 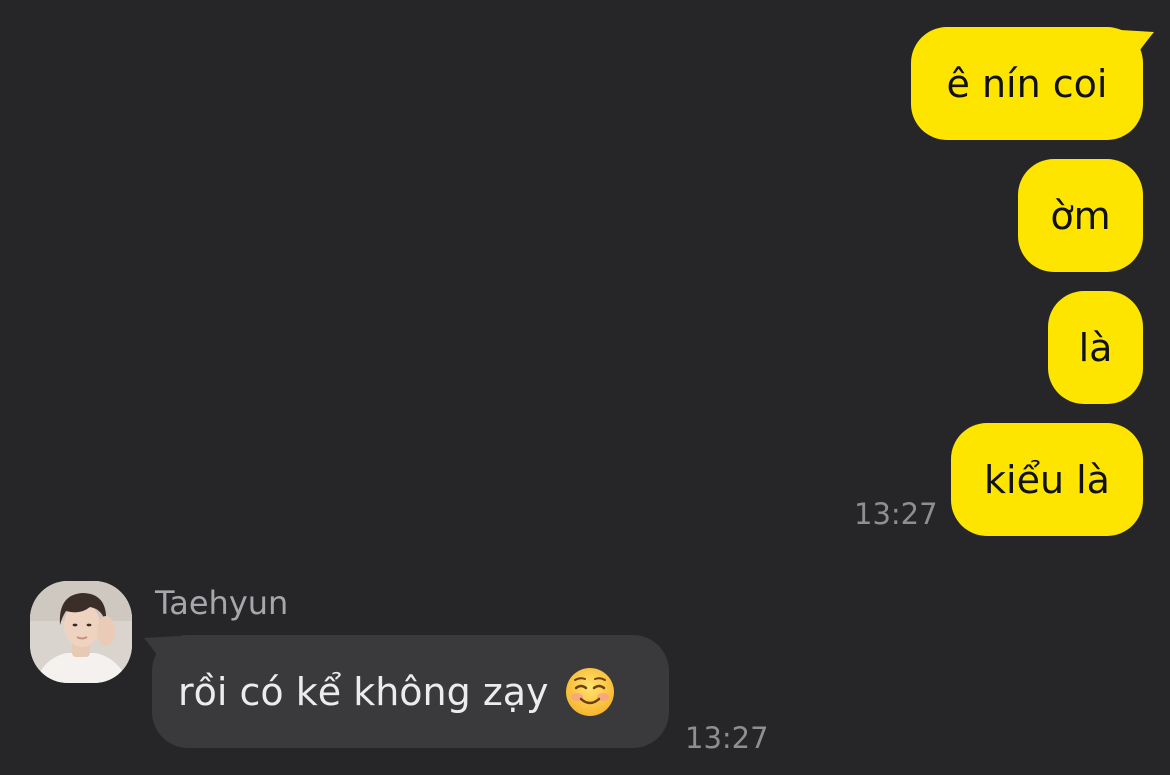 I want to click on outgoing-message-text: kiểu là, so click(x=1047, y=479).